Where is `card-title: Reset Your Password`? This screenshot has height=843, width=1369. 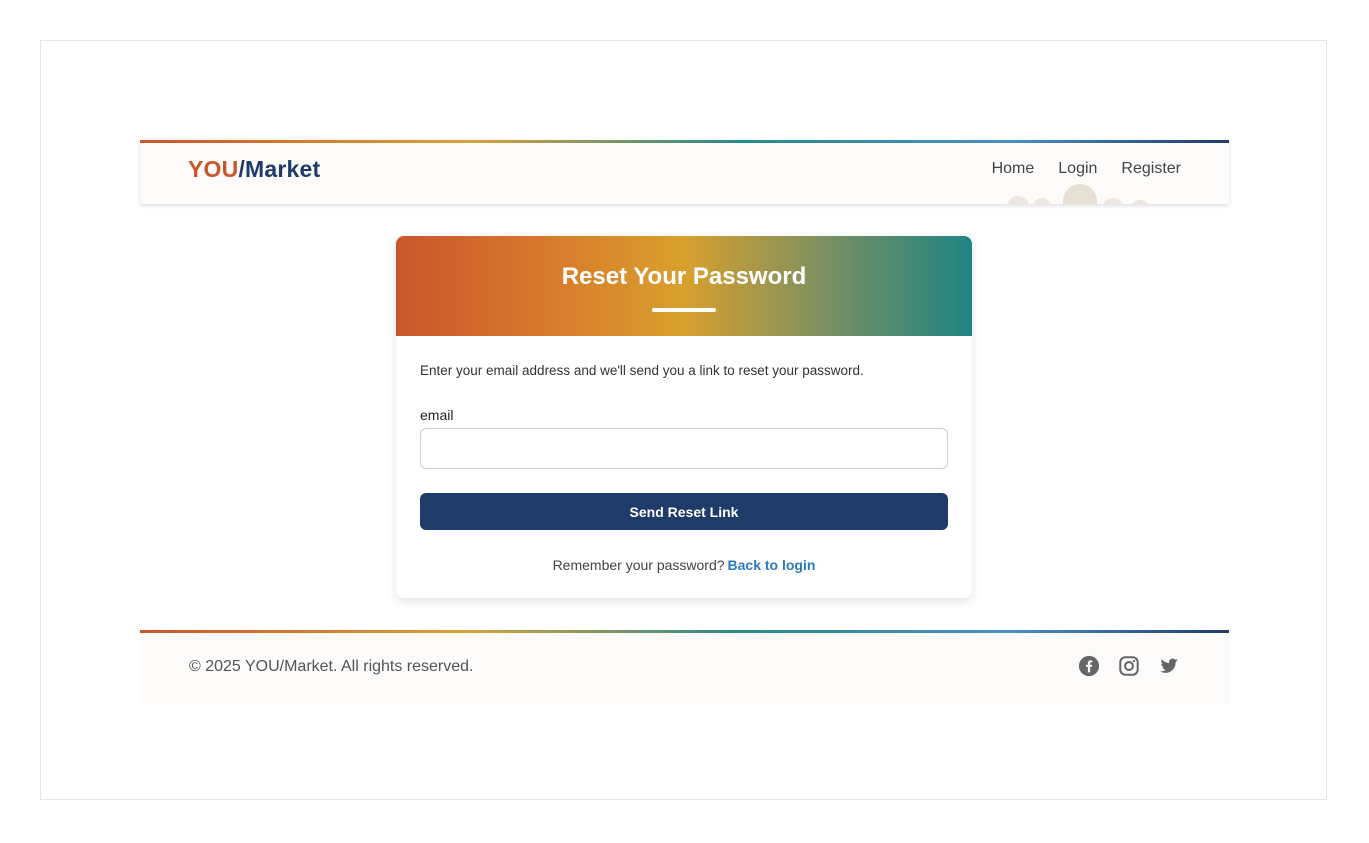 card-title: Reset Your Password is located at coordinates (684, 276).